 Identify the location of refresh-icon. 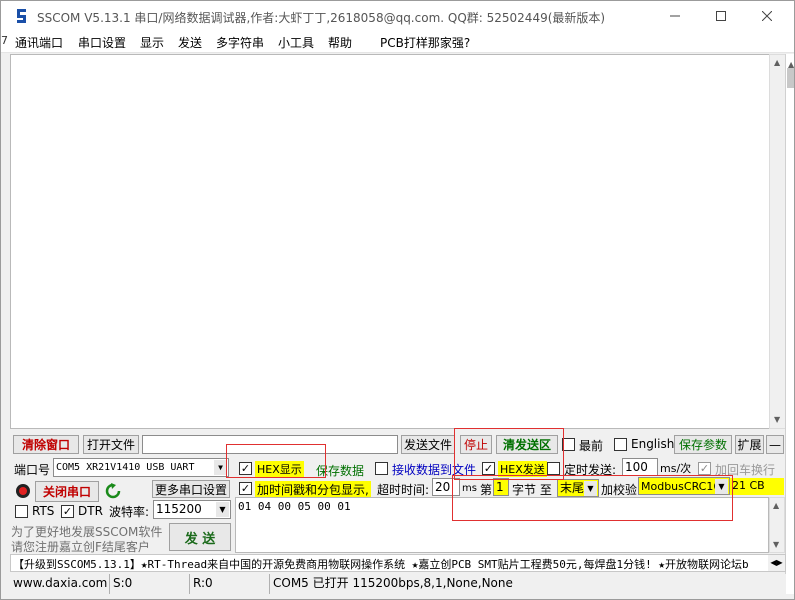
(113, 491).